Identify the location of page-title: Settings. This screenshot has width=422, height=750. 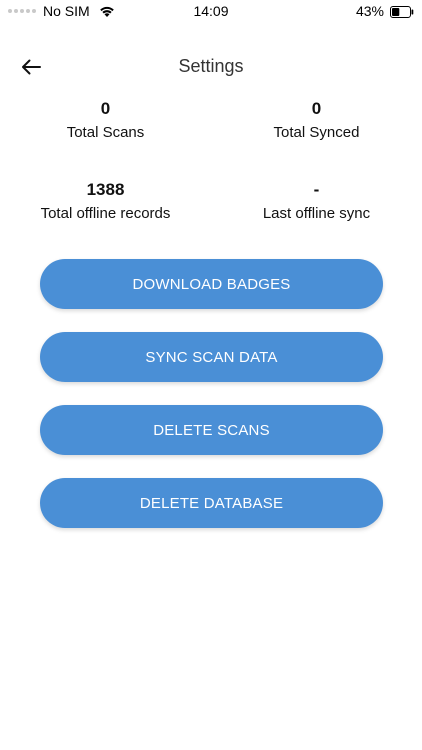
(211, 66).